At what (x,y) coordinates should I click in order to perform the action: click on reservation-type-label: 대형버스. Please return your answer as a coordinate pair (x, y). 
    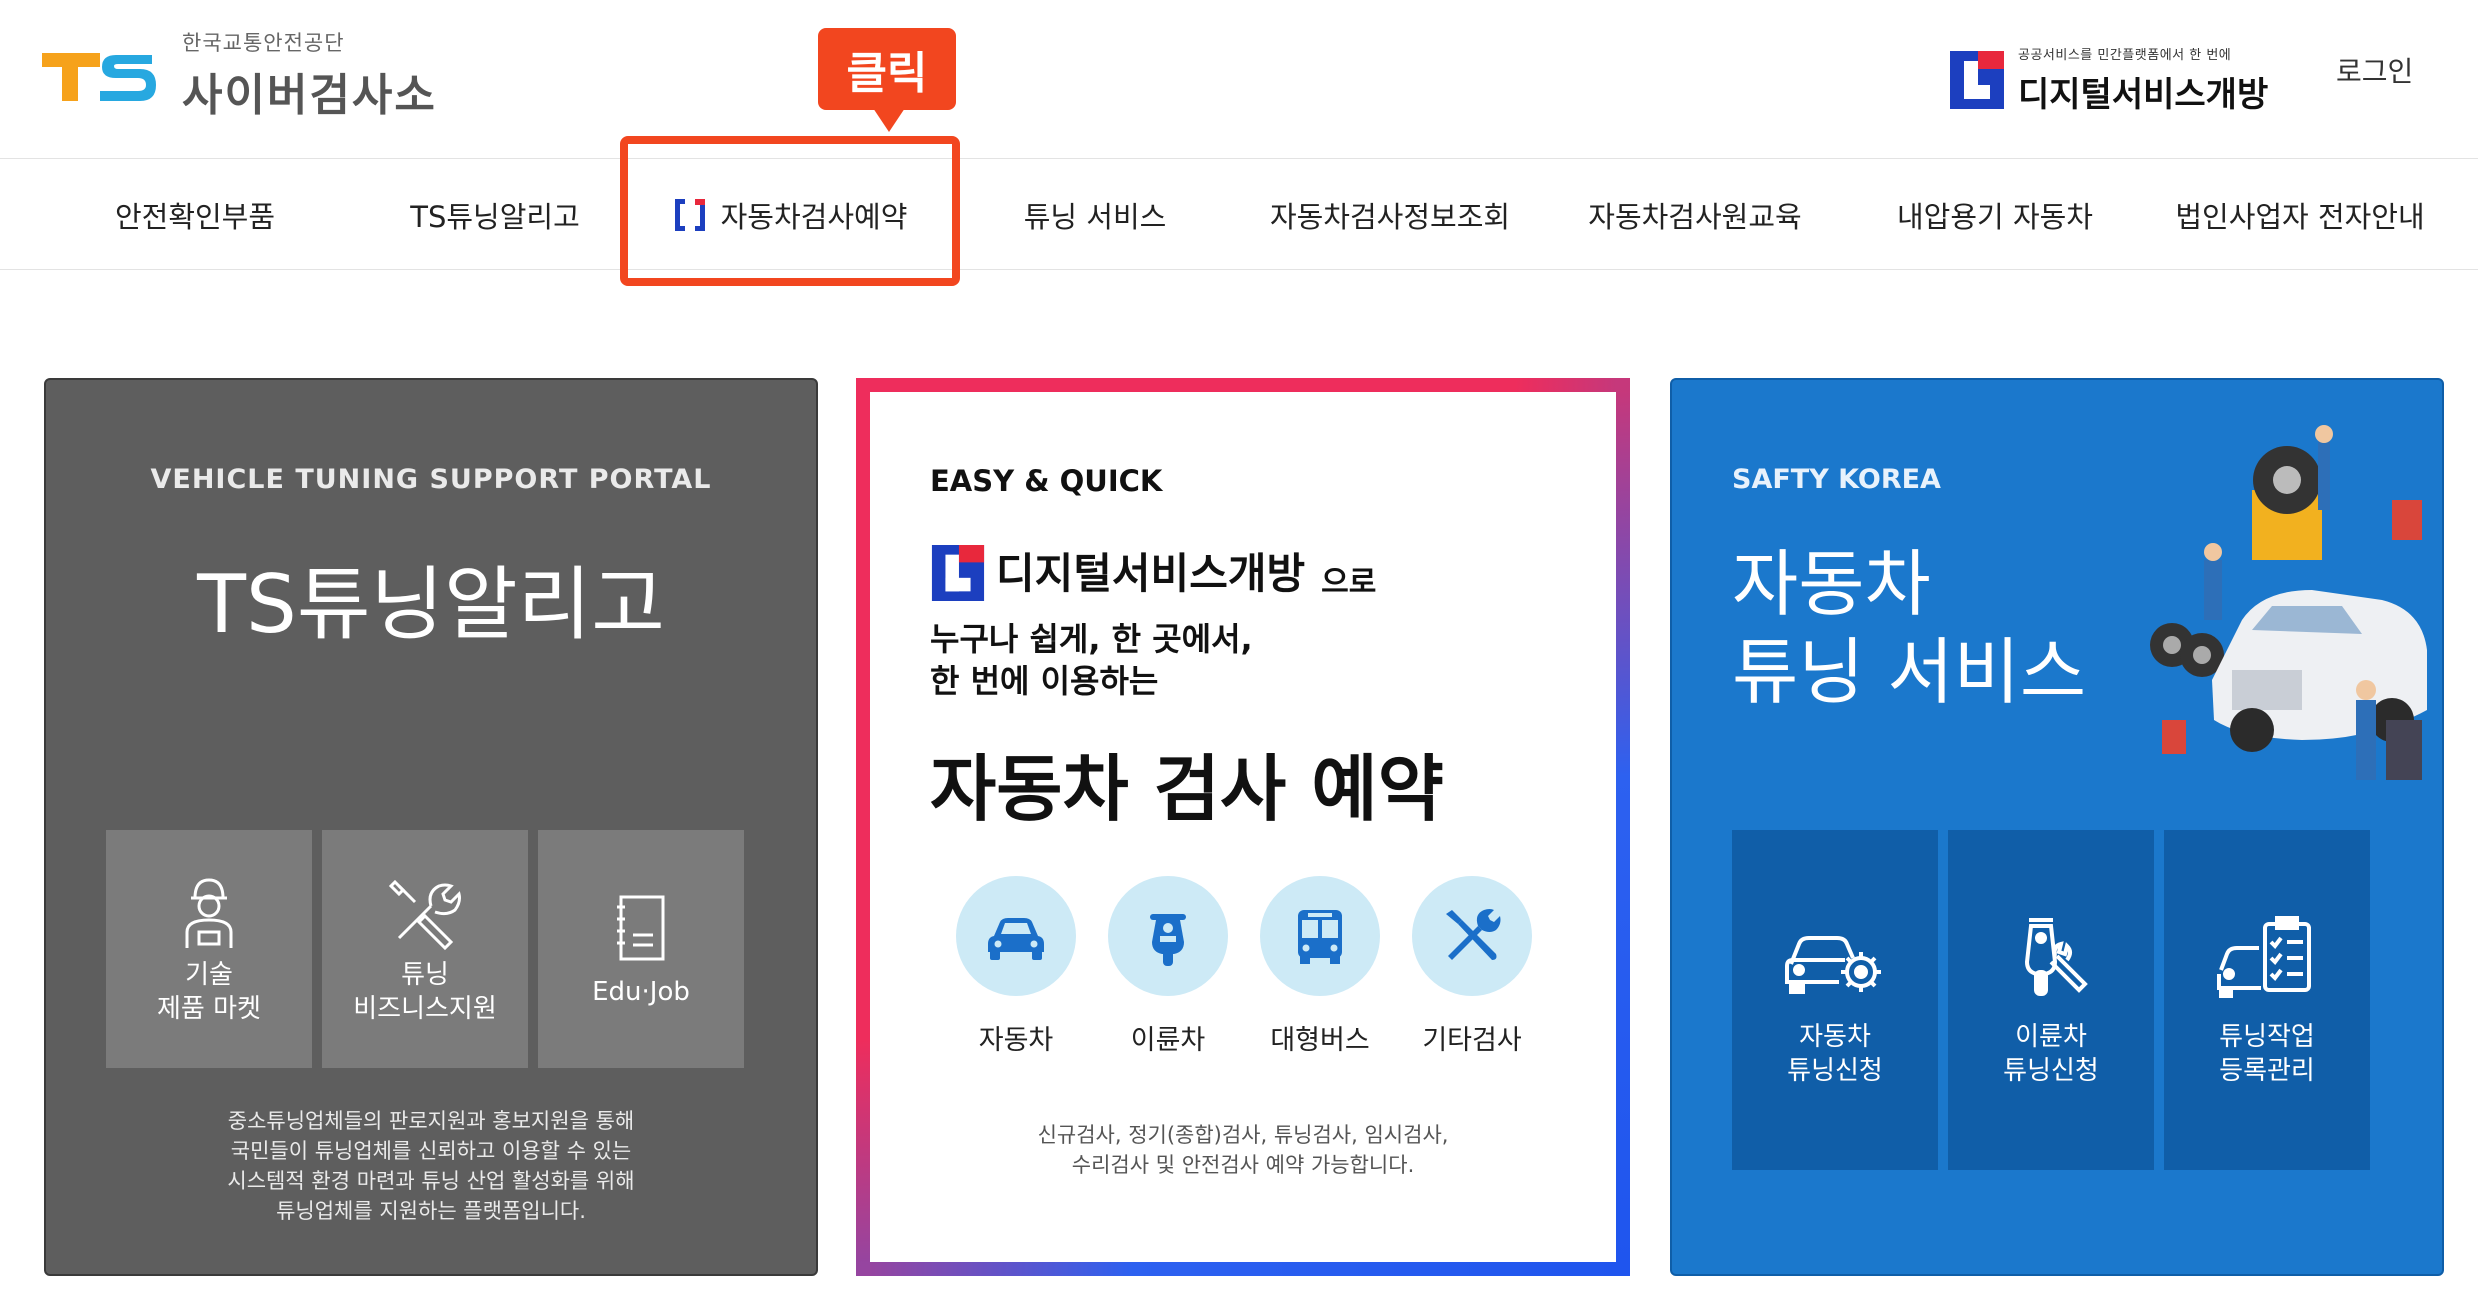
    Looking at the image, I should click on (1320, 1040).